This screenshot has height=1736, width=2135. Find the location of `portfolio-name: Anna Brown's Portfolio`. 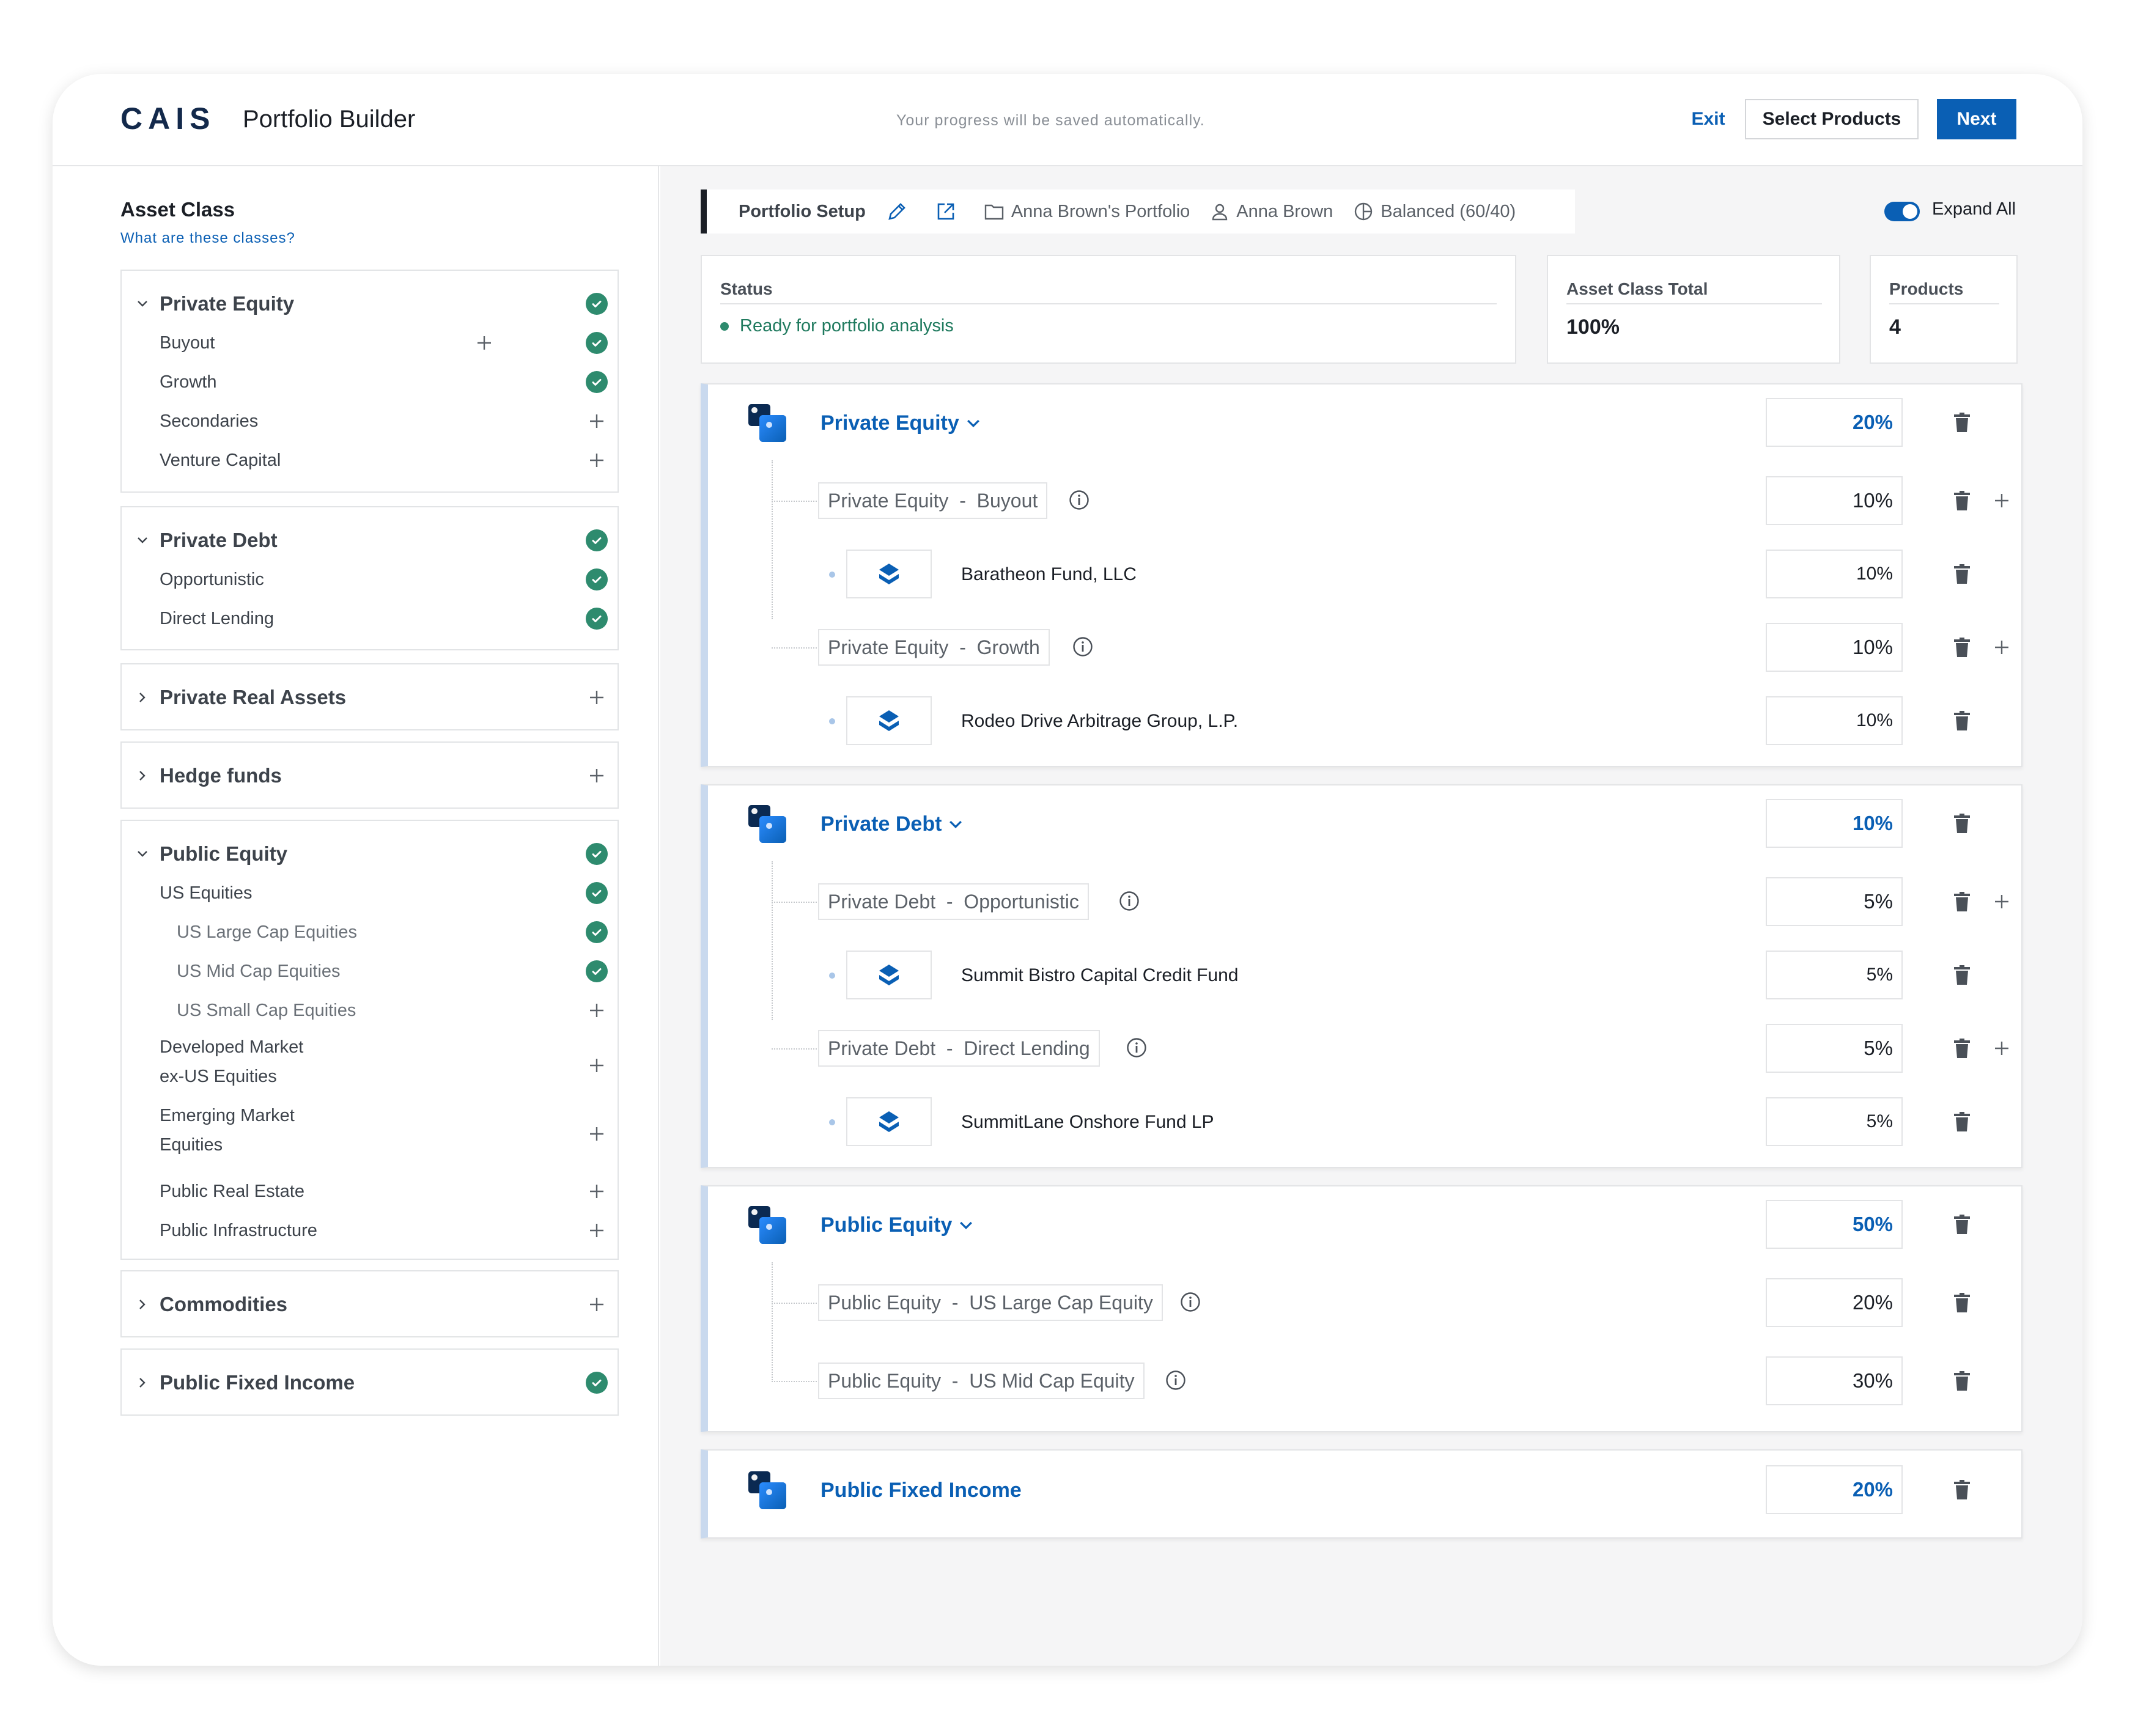

portfolio-name: Anna Brown's Portfolio is located at coordinates (1087, 212).